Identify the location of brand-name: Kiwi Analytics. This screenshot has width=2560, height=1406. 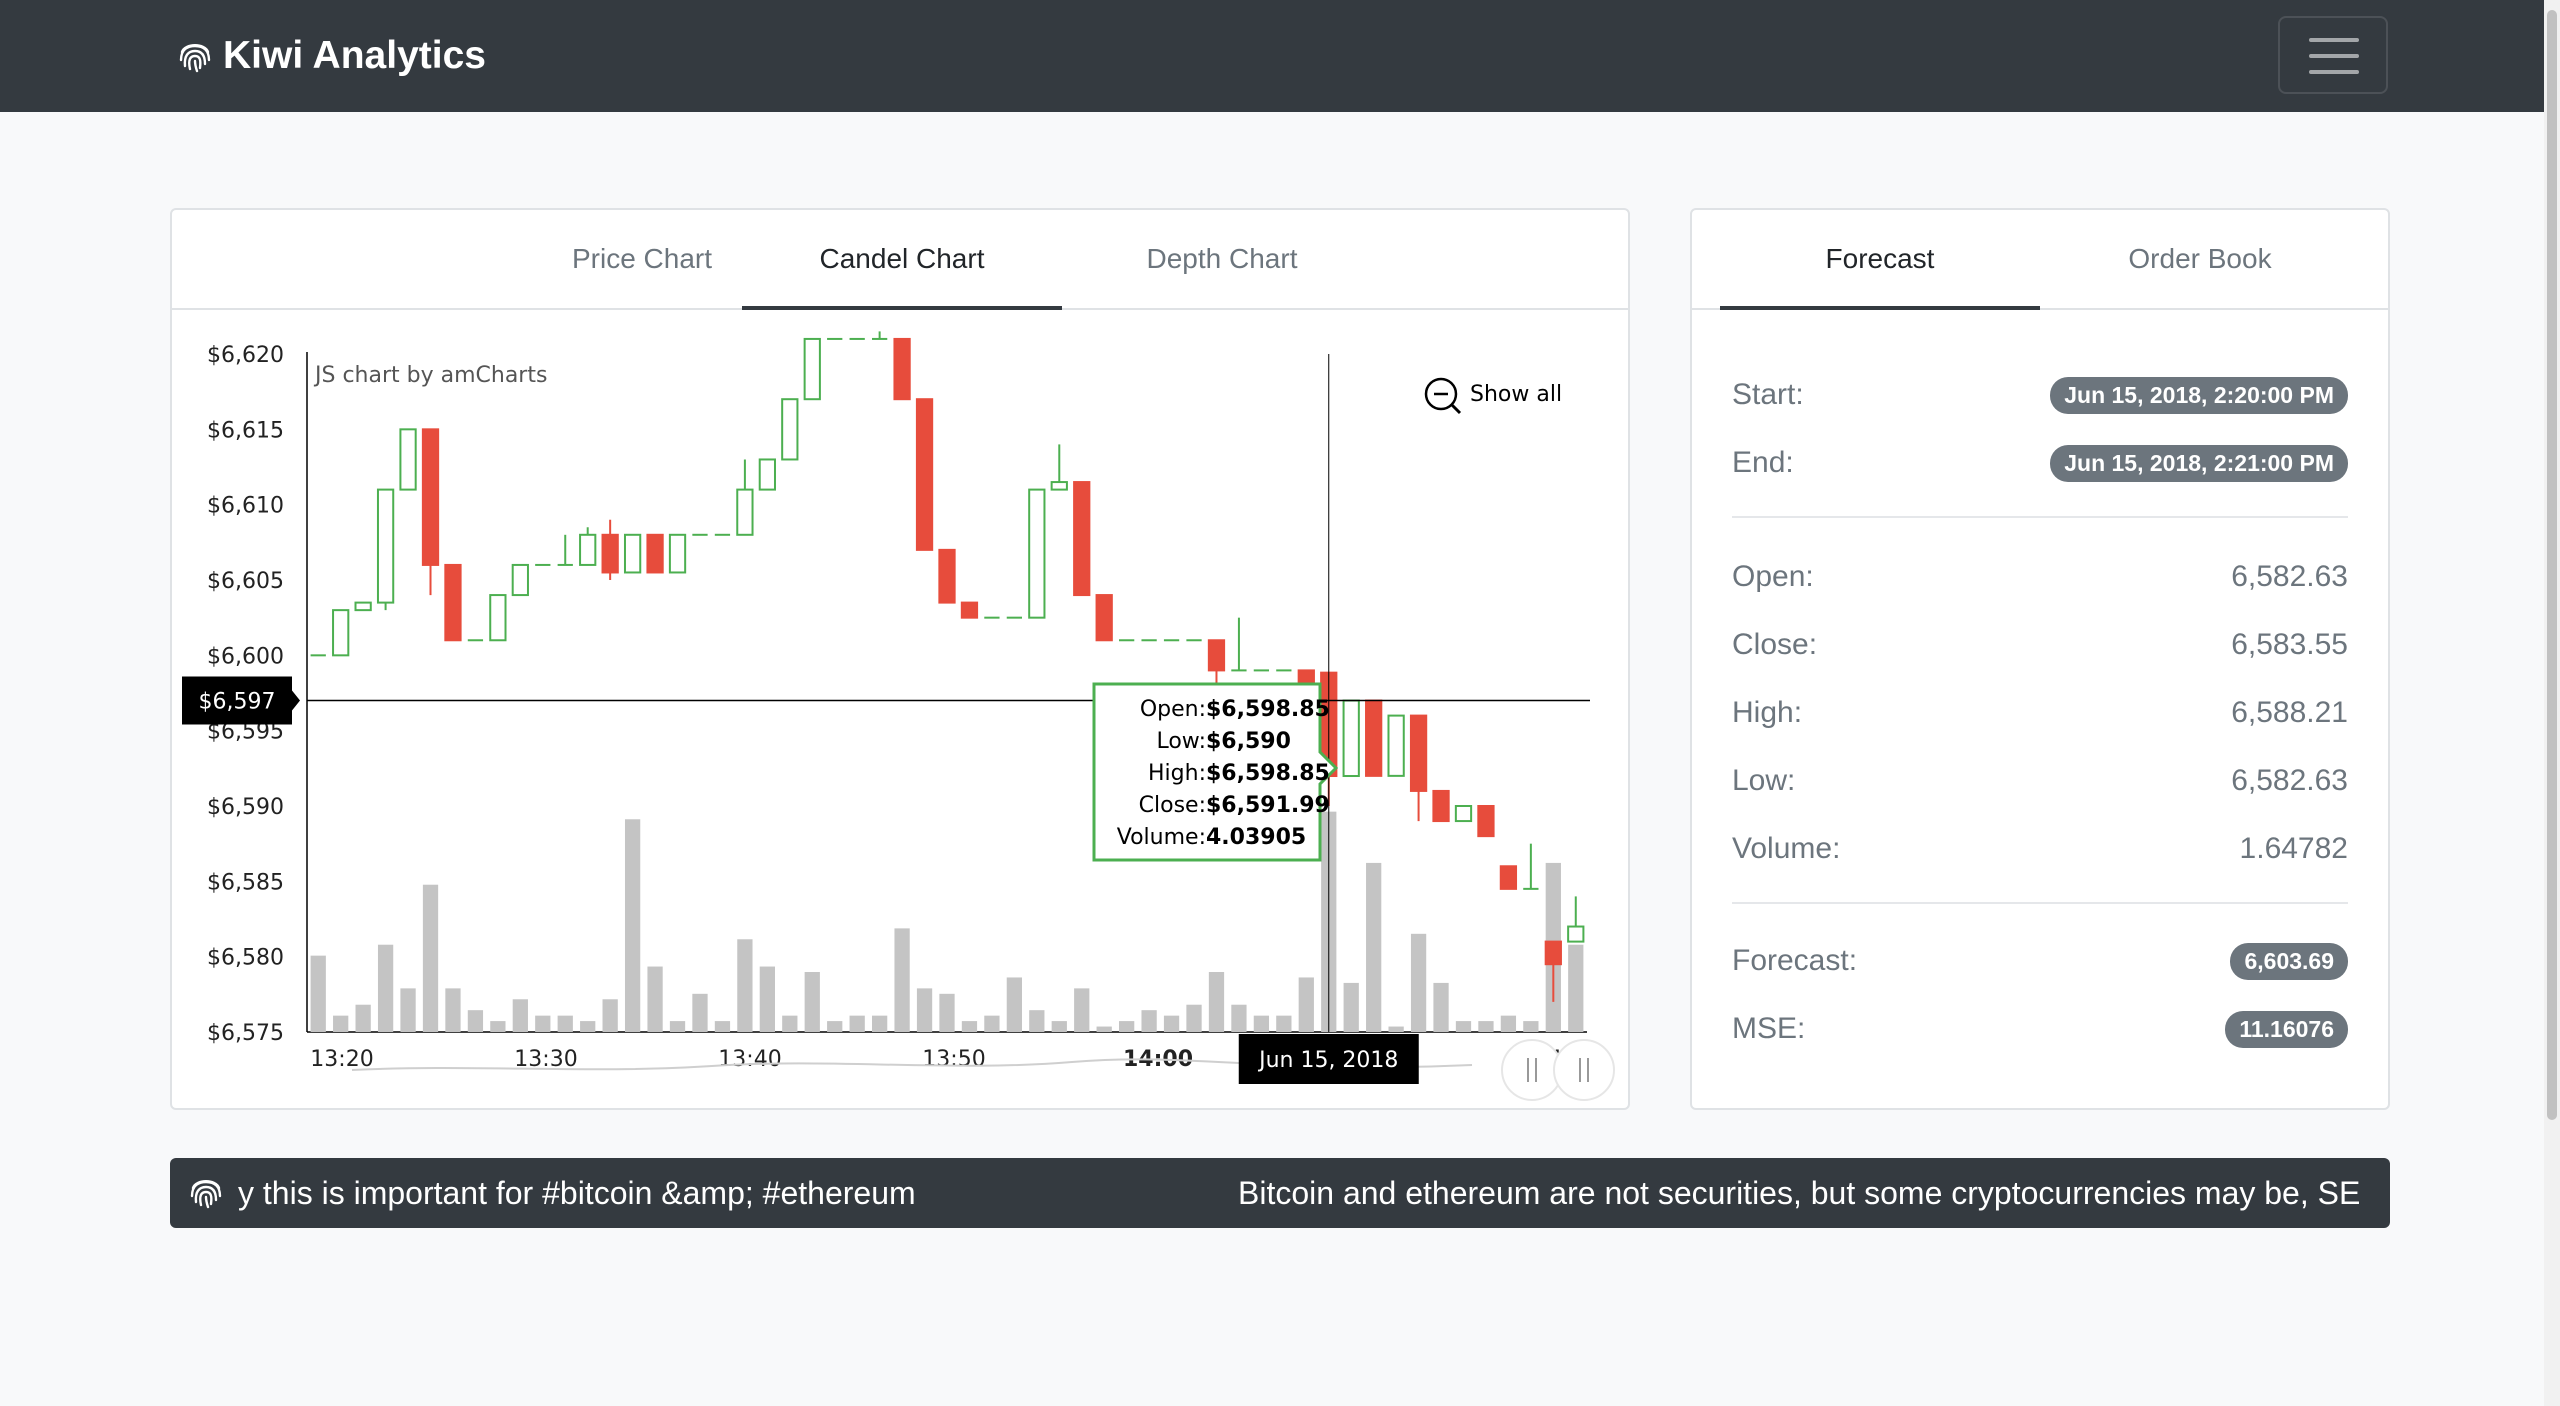
(354, 55).